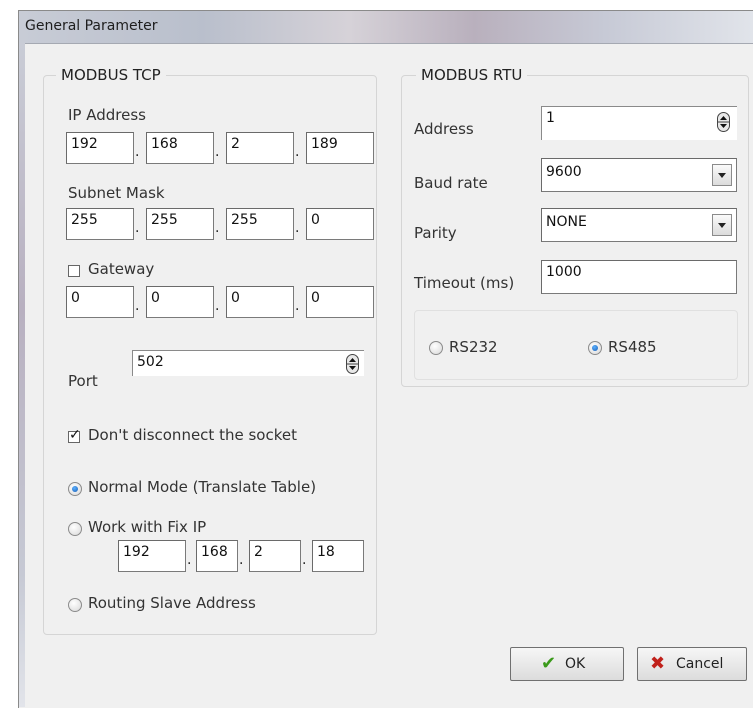 The width and height of the screenshot is (753, 708). I want to click on fixip-octet-1: 192, so click(152, 556).